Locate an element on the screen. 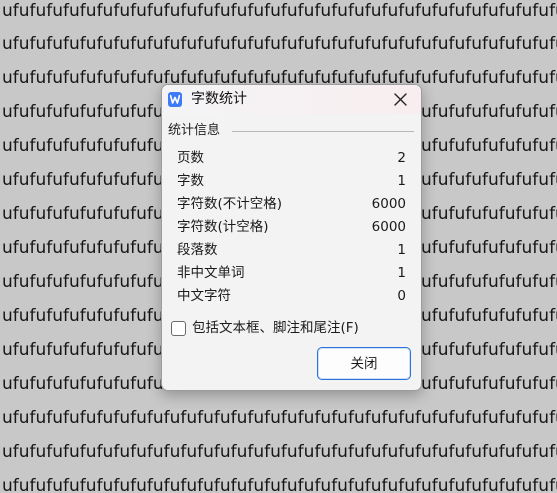  group-title: 统计信息 is located at coordinates (194, 130).